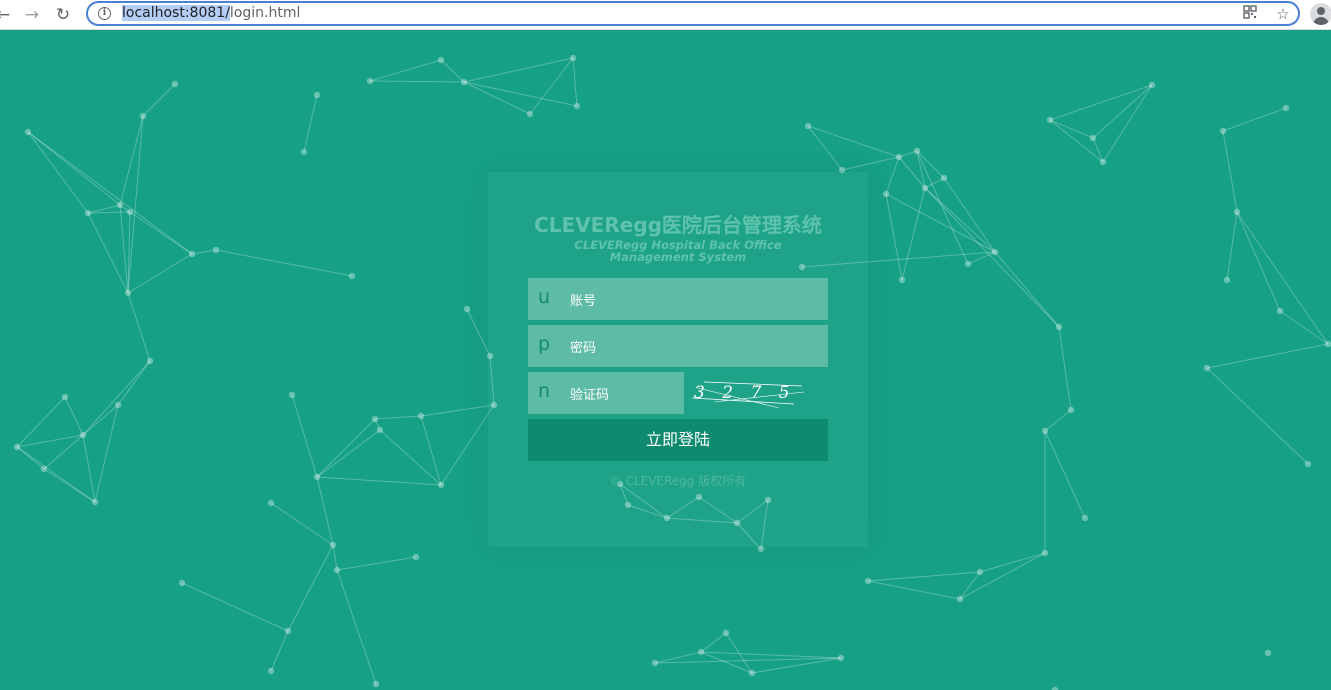 The height and width of the screenshot is (690, 1331). I want to click on login-button: 立即登陆, so click(678, 440).